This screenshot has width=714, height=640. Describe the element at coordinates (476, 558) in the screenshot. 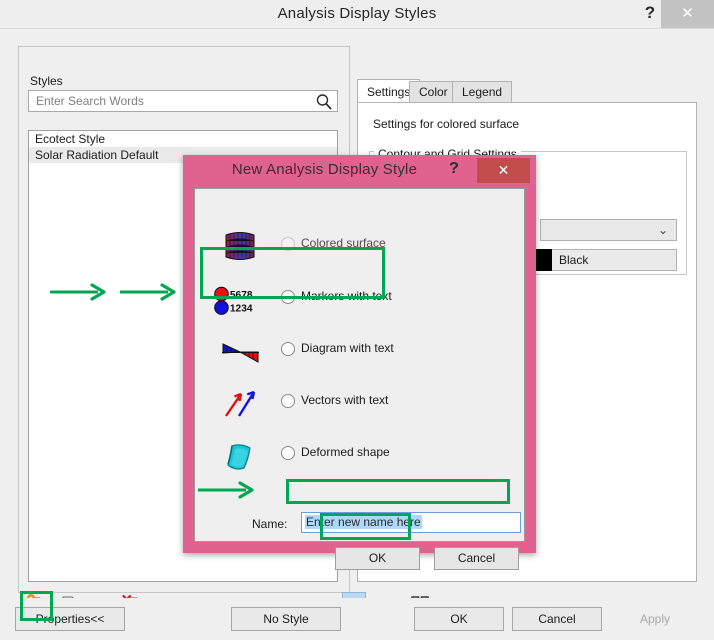

I see `dialog-cancel-button: Cancel` at that location.